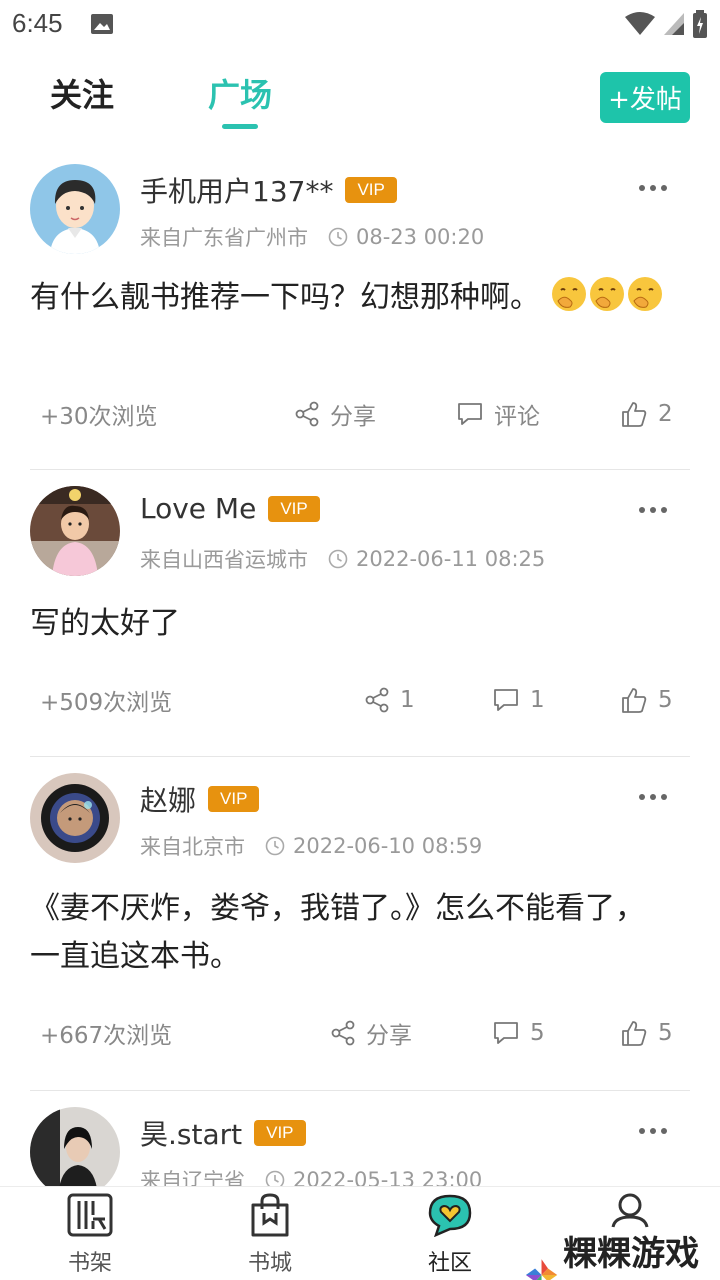  What do you see at coordinates (350, 624) in the screenshot?
I see `post-content: 写的太好了` at bounding box center [350, 624].